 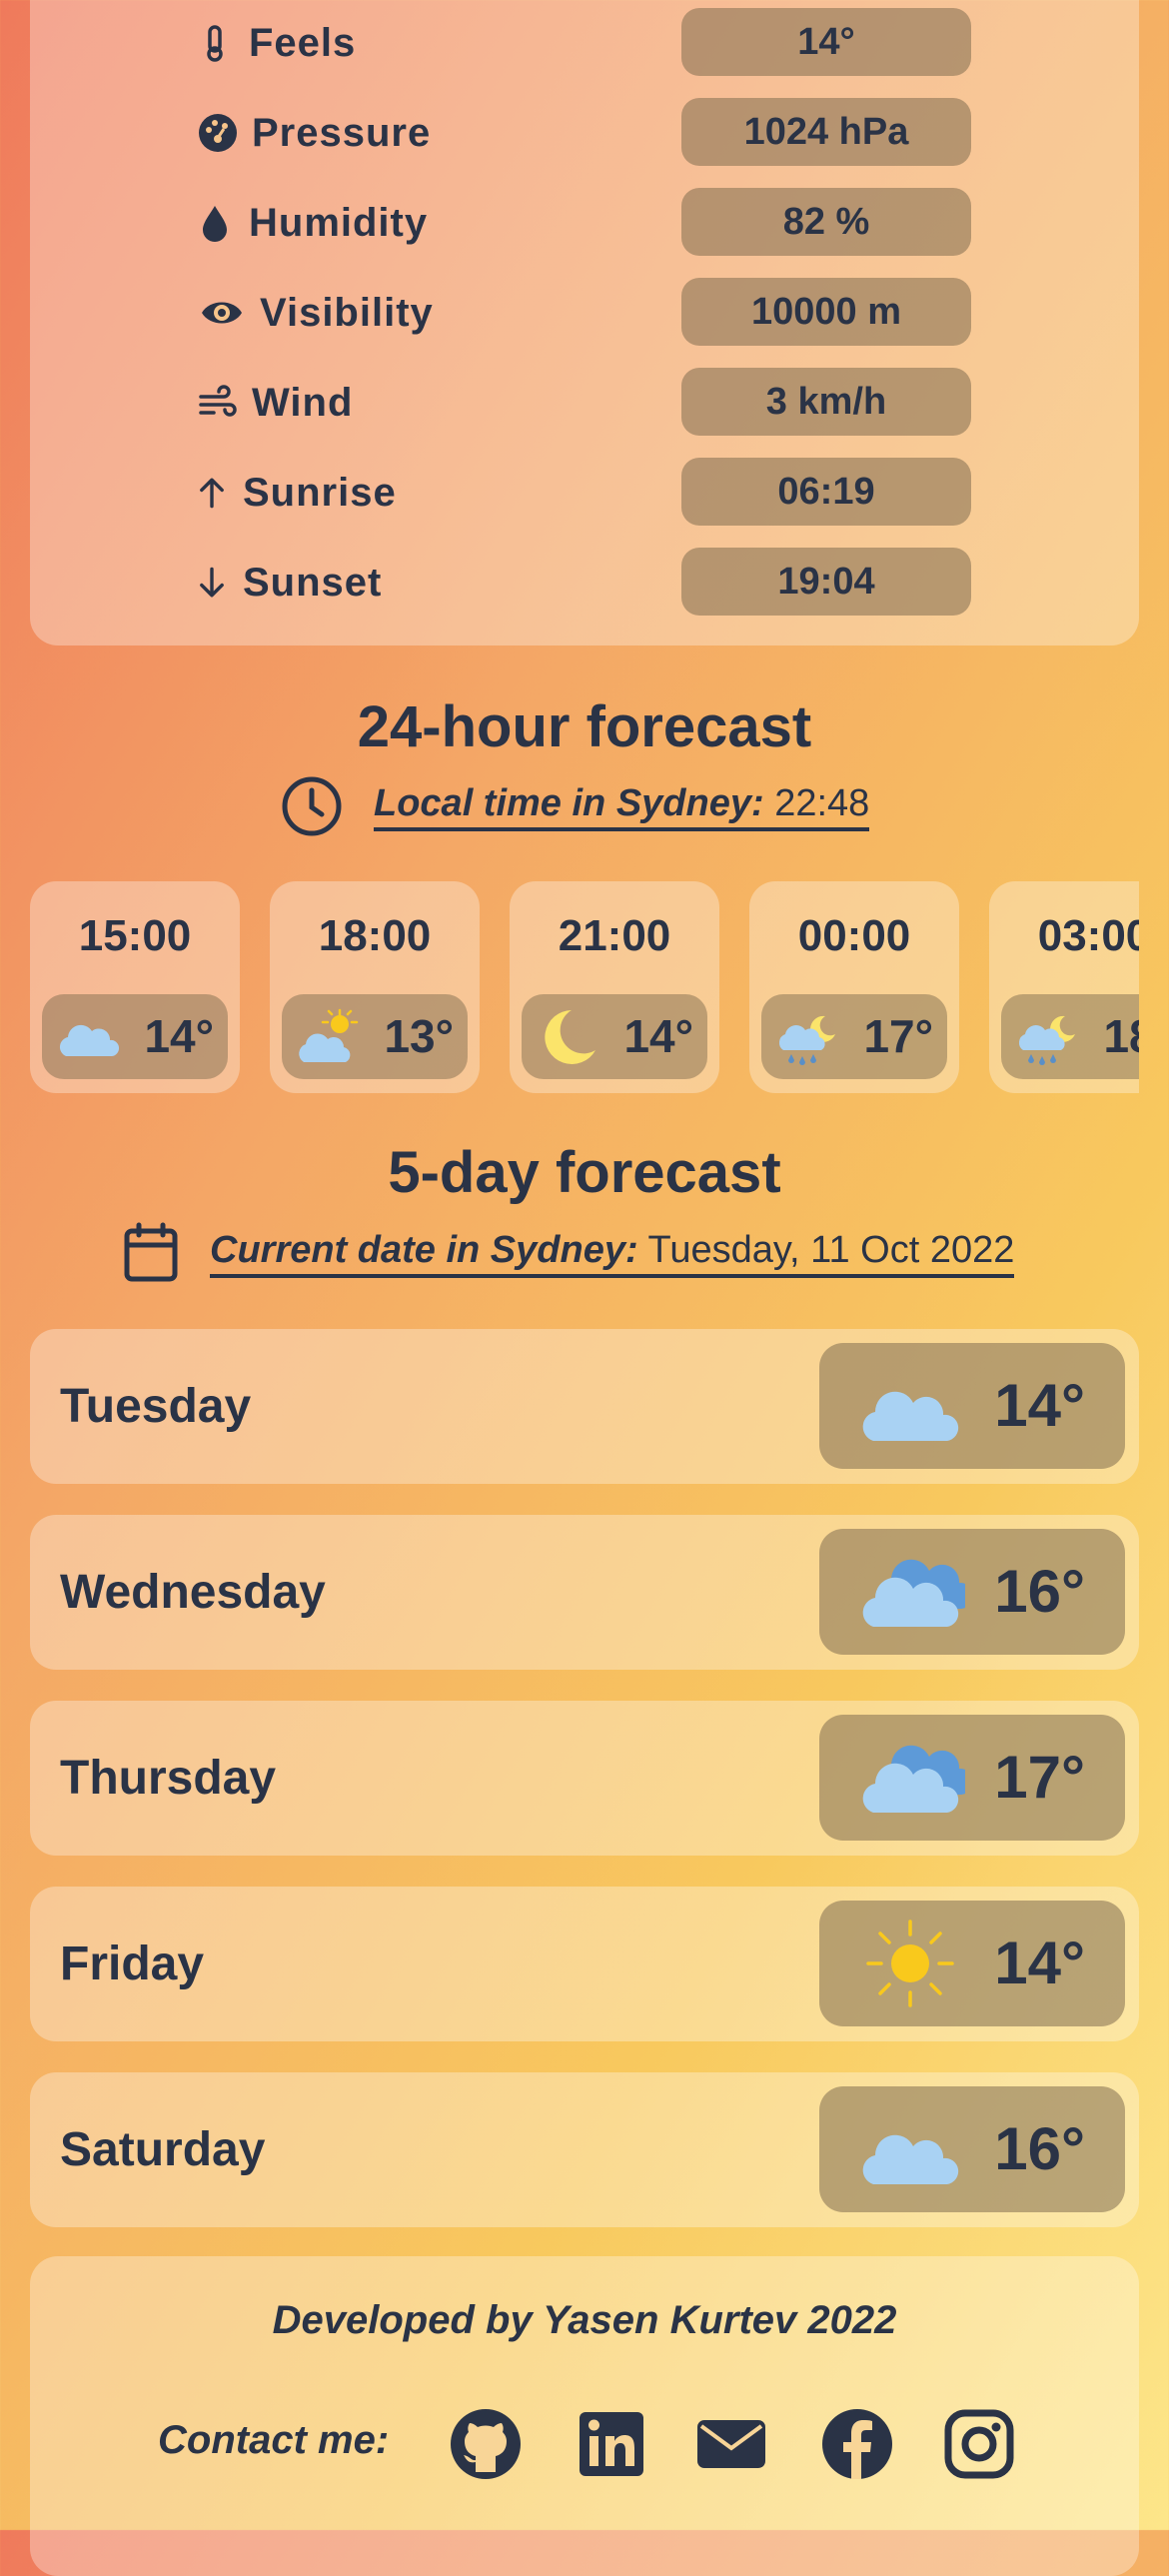 I want to click on droplet-icon, so click(x=215, y=224).